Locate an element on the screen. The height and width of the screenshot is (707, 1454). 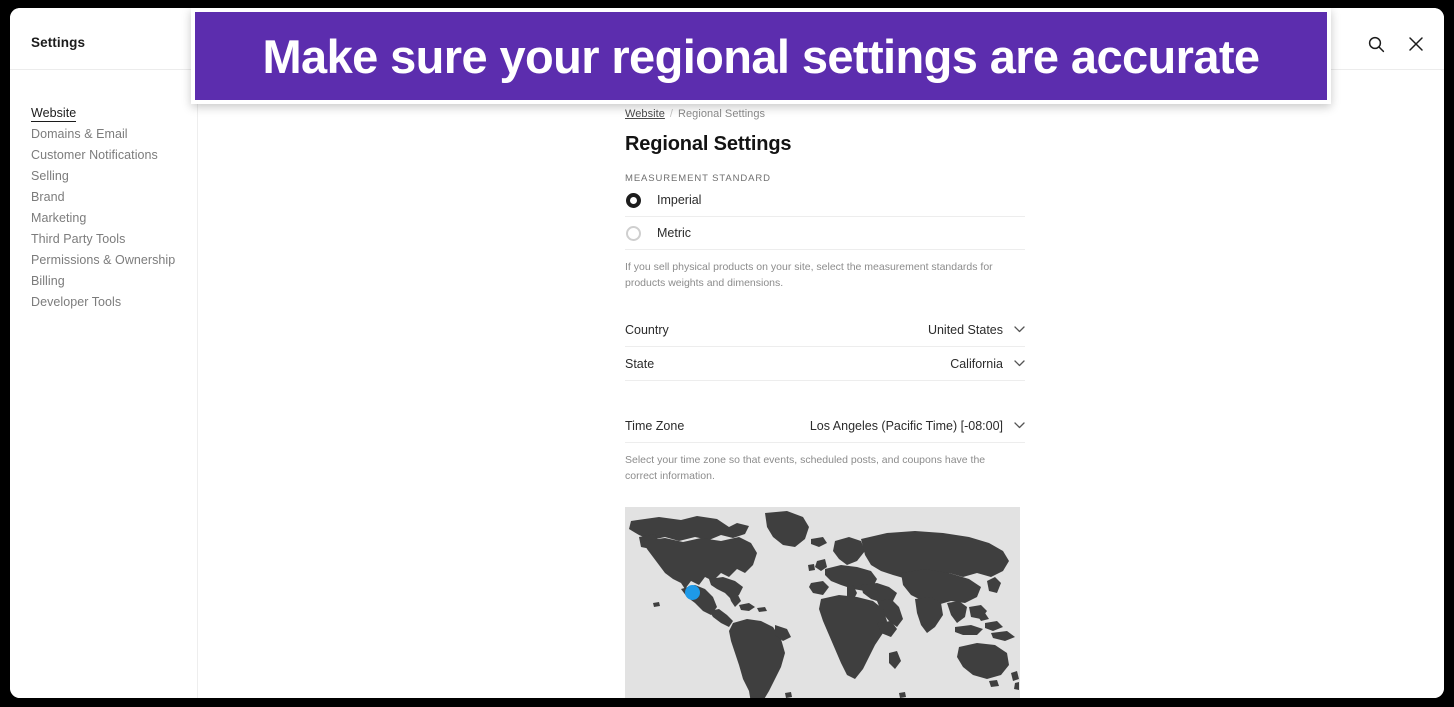
timezone-value: Los Angeles (Pacific Time) [-08:00] is located at coordinates (906, 425).